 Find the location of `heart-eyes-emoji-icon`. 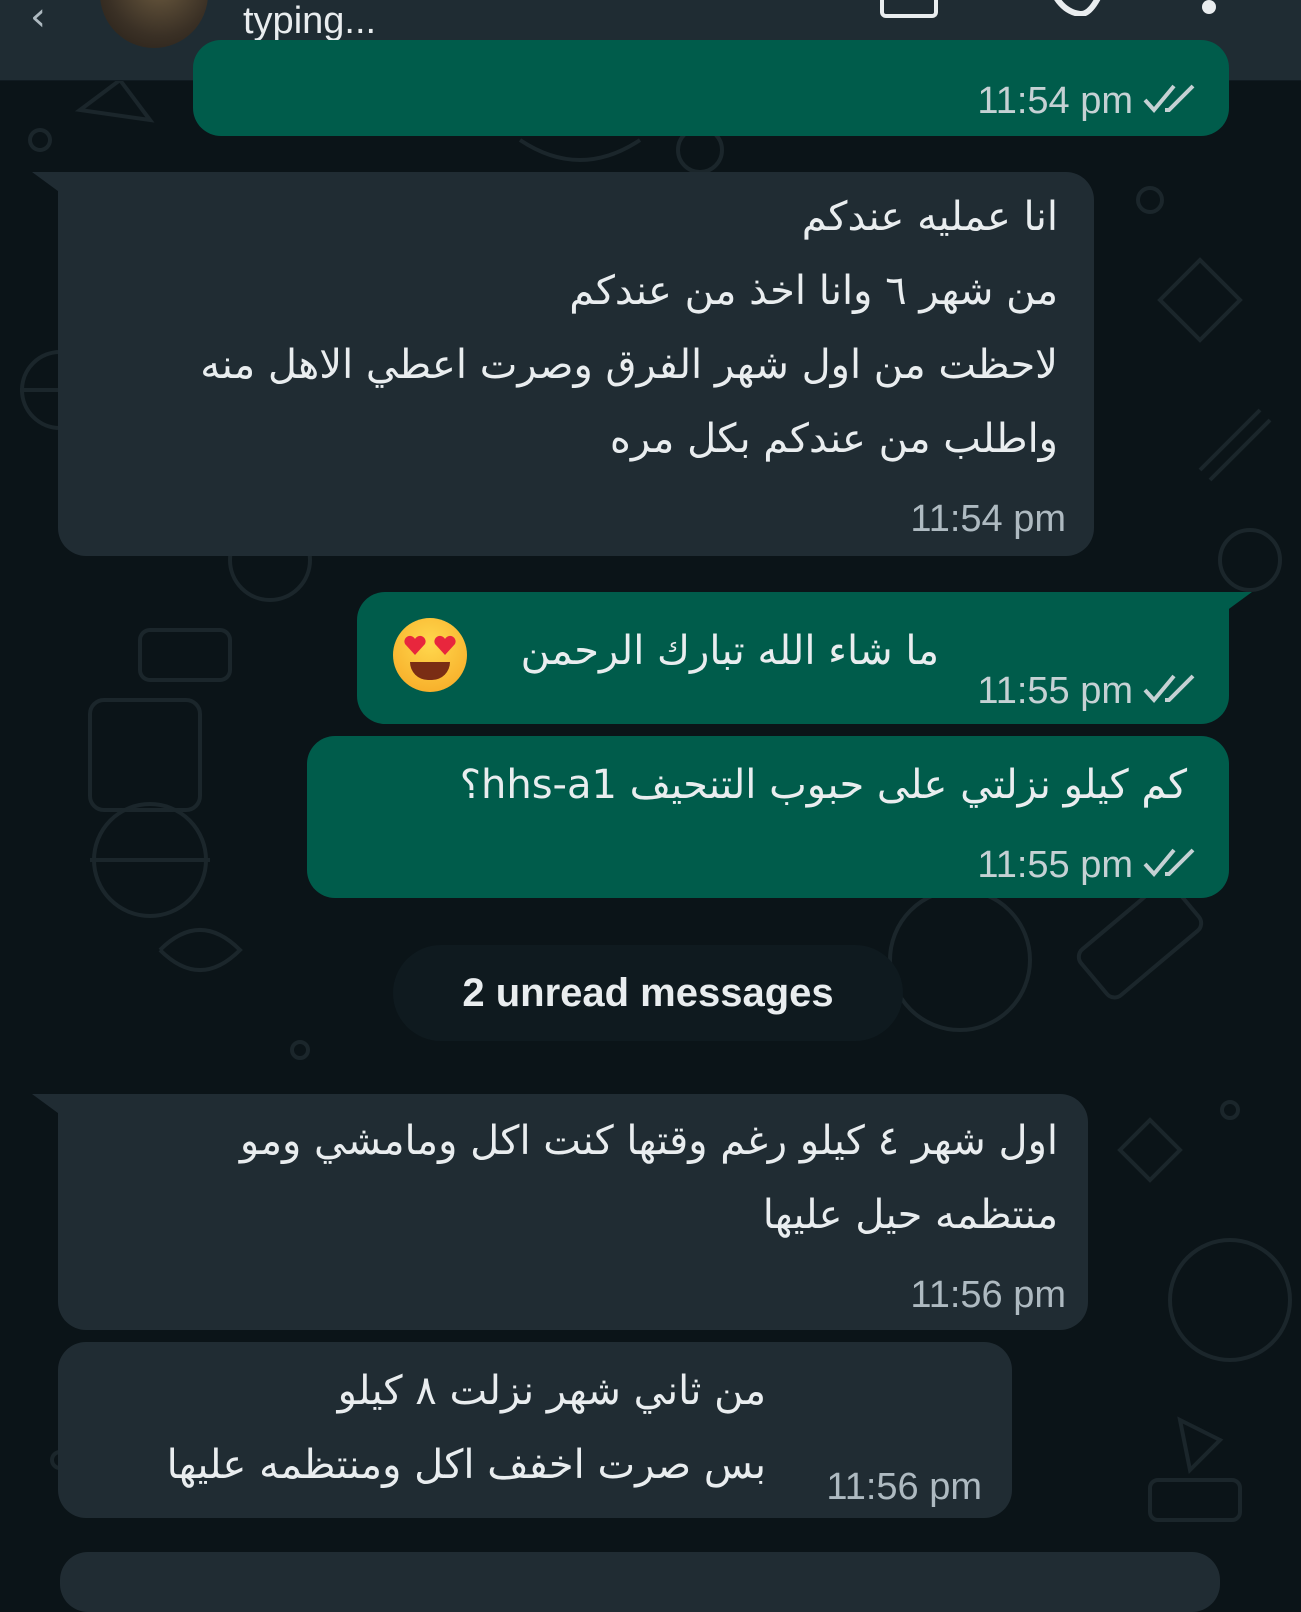

heart-eyes-emoji-icon is located at coordinates (430, 655).